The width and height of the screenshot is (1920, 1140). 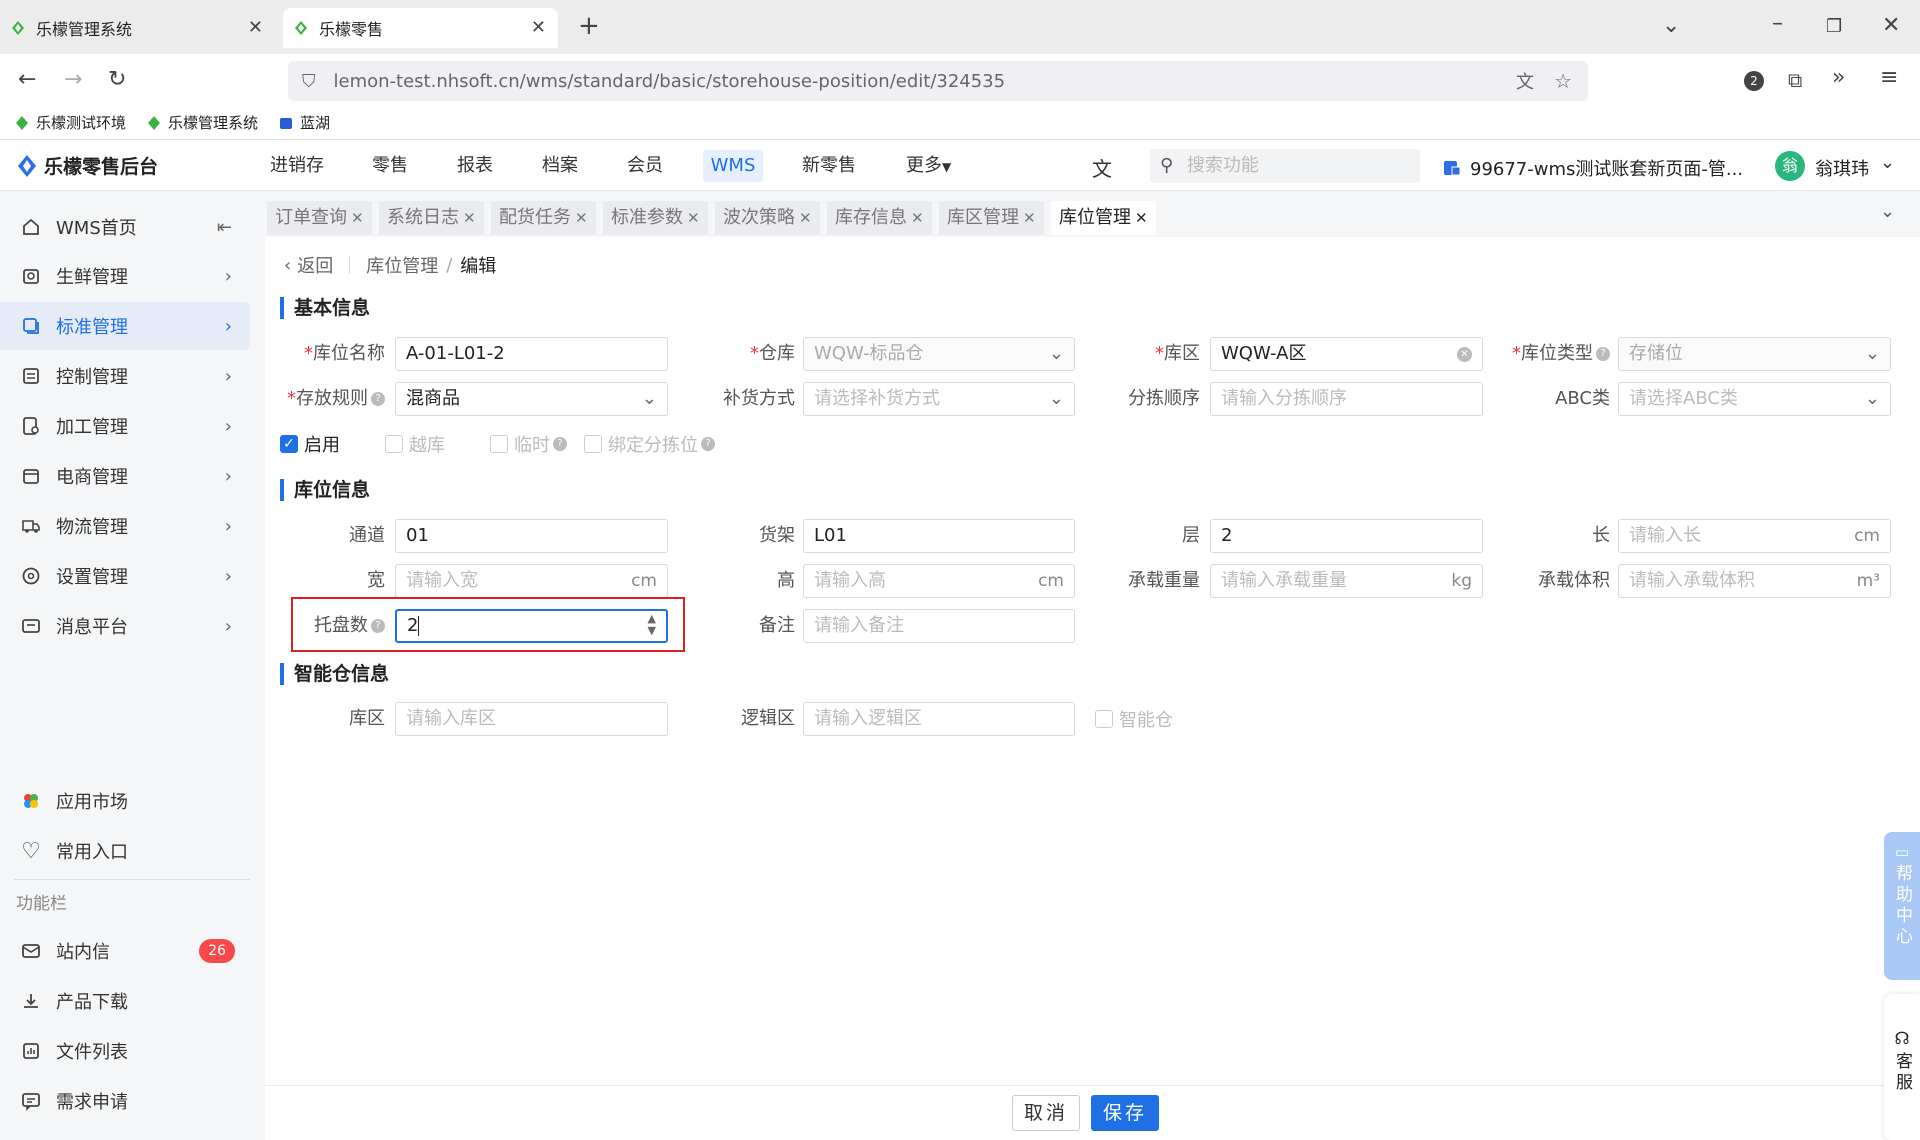 What do you see at coordinates (420, 28) in the screenshot?
I see `browser-tab-active: 乐檬零售 ✕` at bounding box center [420, 28].